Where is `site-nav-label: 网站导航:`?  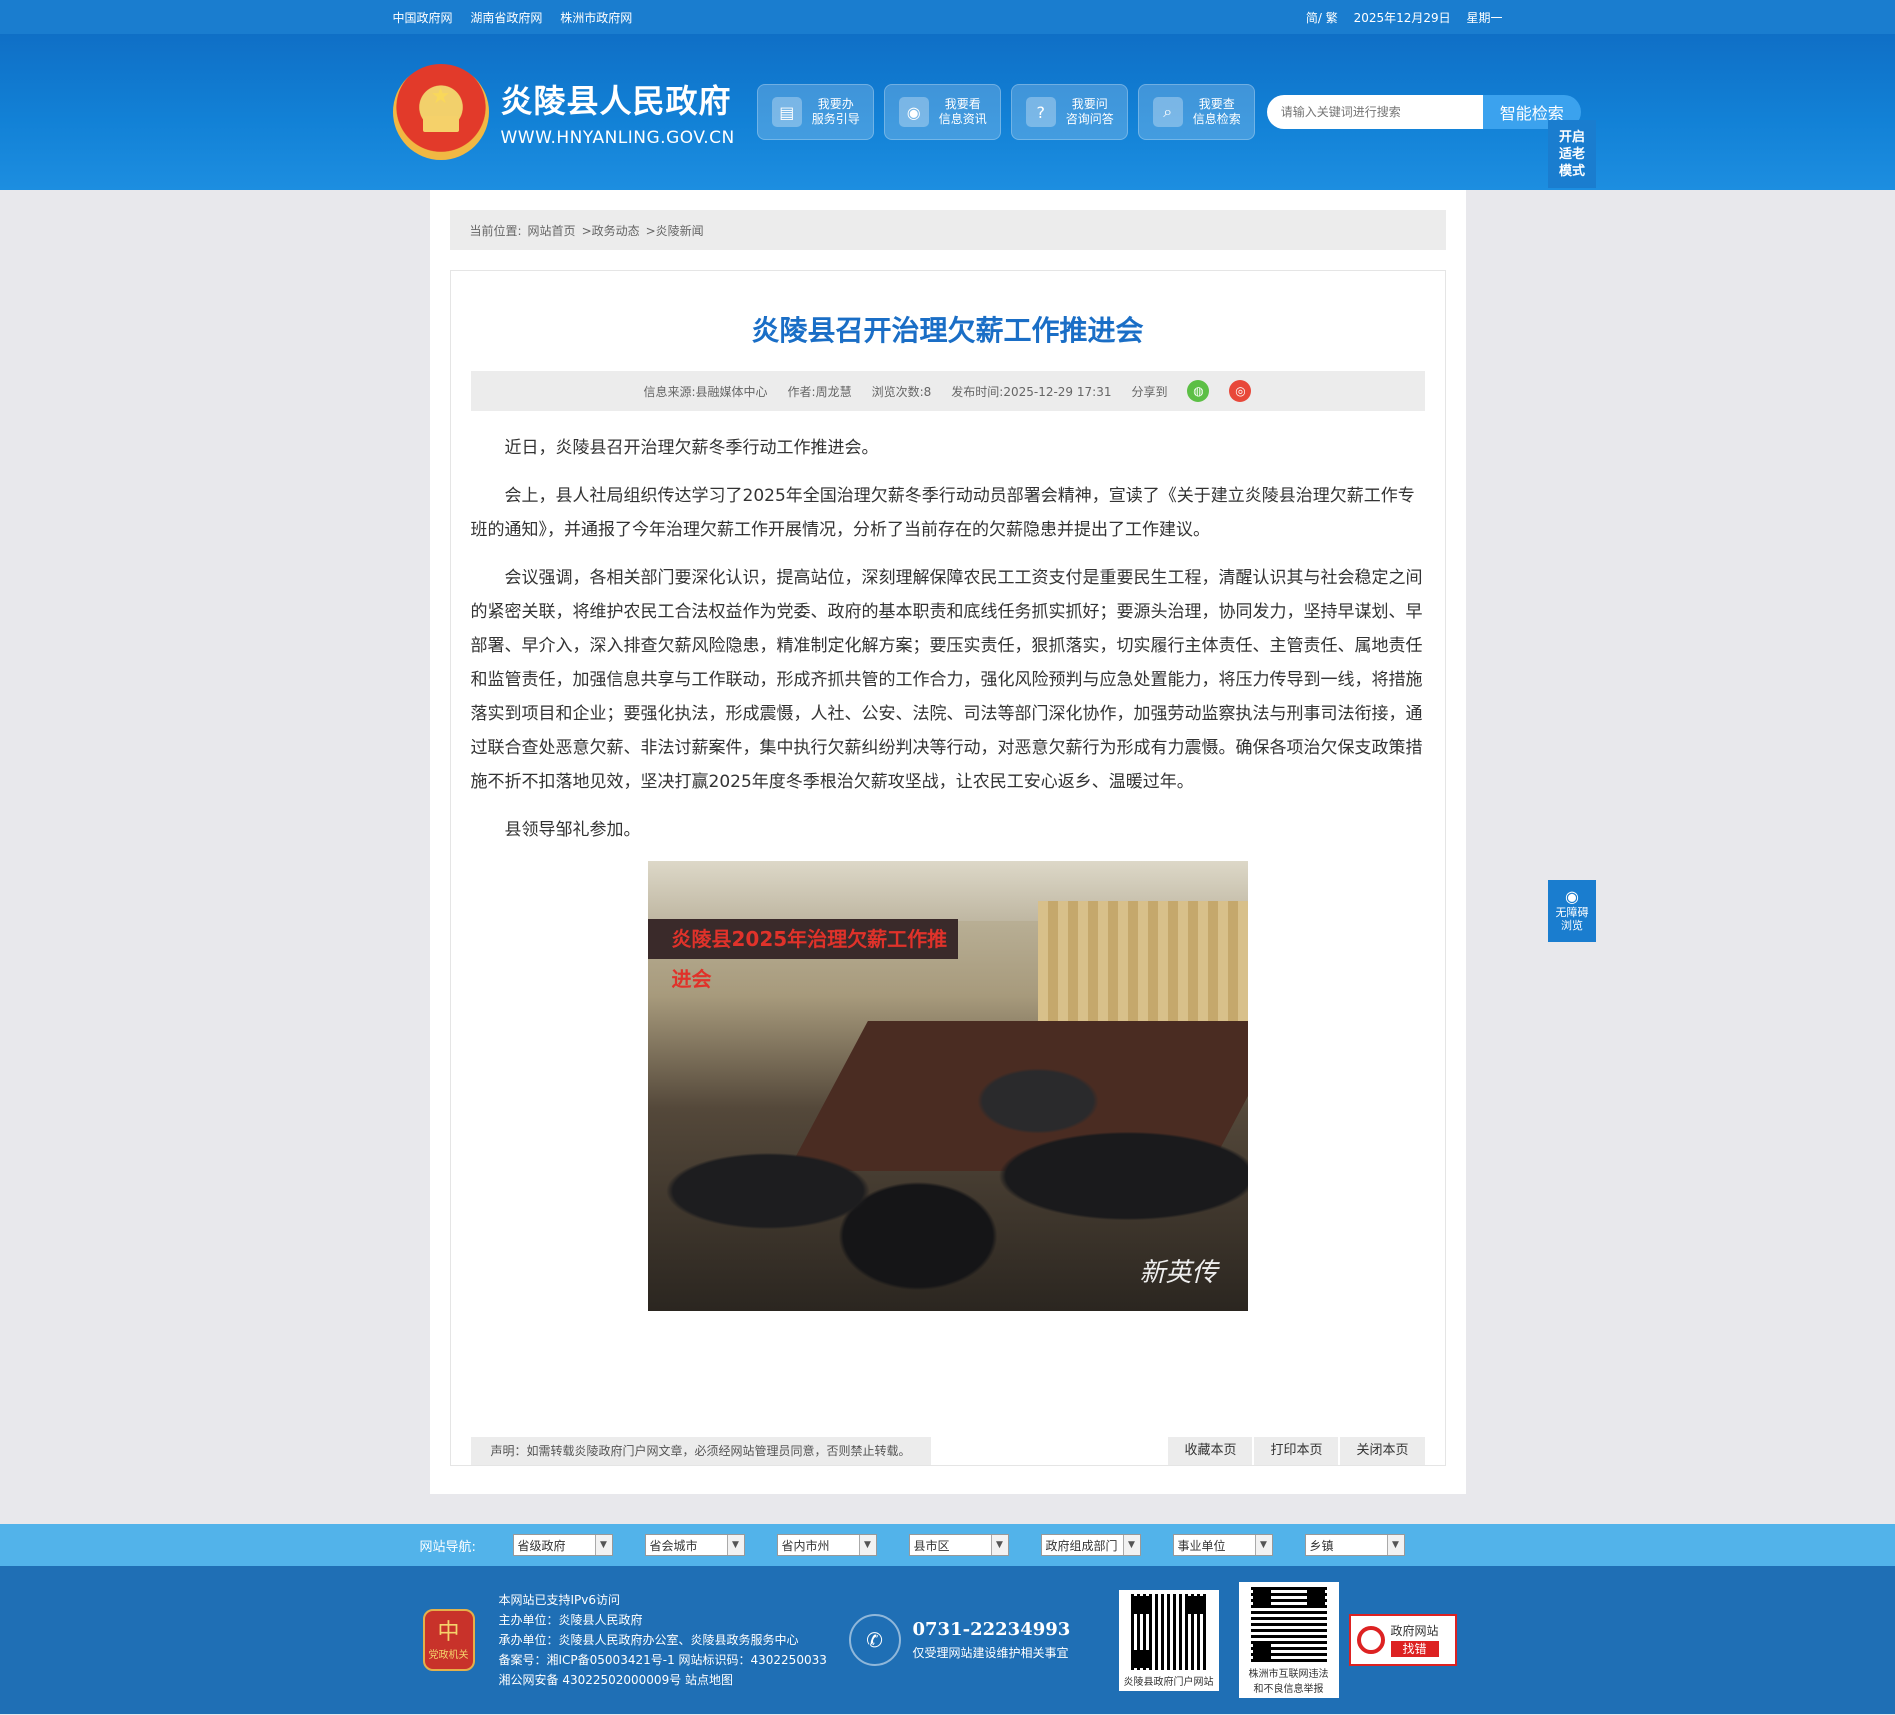
site-nav-label: 网站导航: is located at coordinates (447, 1547).